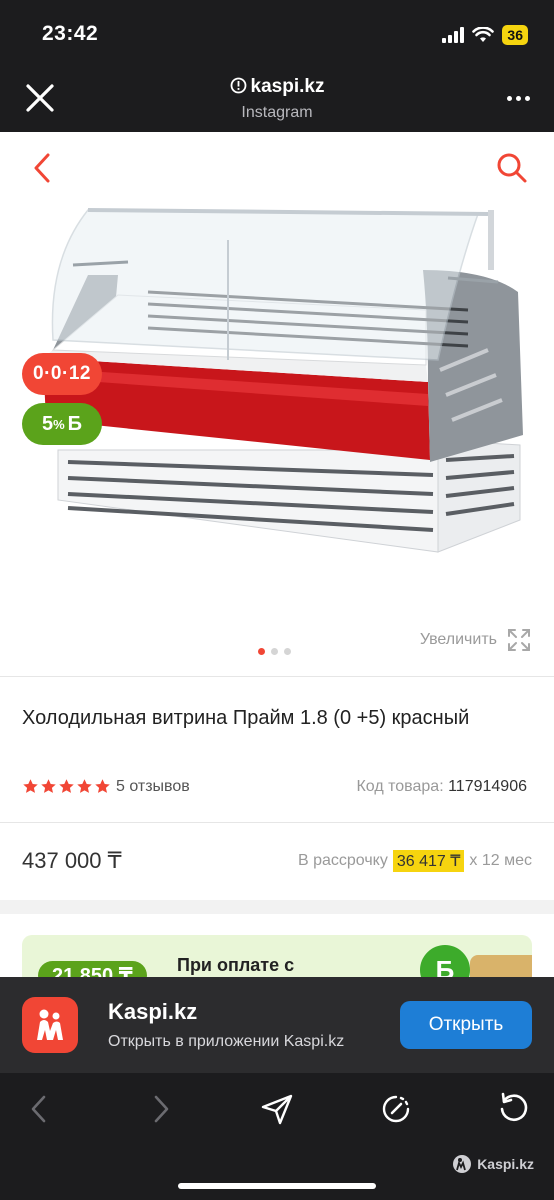 This screenshot has width=554, height=1200. Describe the element at coordinates (518, 98) in the screenshot. I see `more-options-icon` at that location.